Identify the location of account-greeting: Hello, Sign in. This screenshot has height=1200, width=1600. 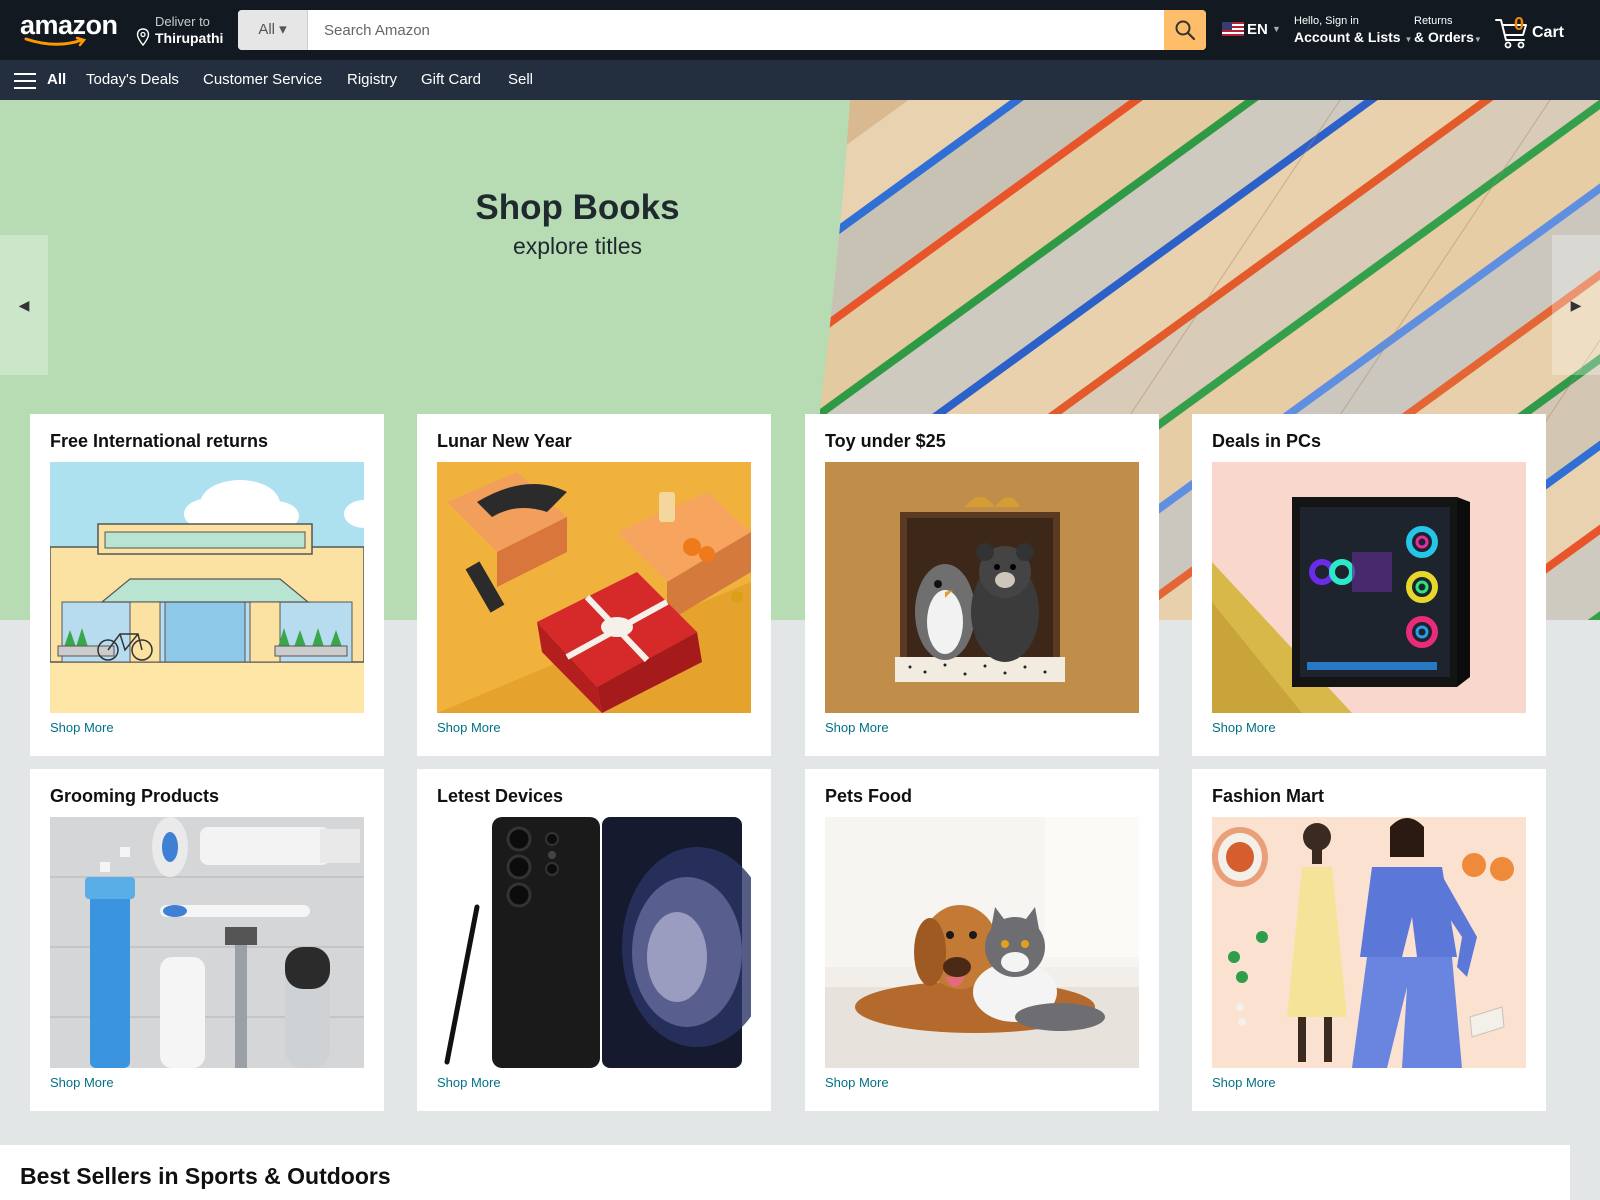
(1326, 21).